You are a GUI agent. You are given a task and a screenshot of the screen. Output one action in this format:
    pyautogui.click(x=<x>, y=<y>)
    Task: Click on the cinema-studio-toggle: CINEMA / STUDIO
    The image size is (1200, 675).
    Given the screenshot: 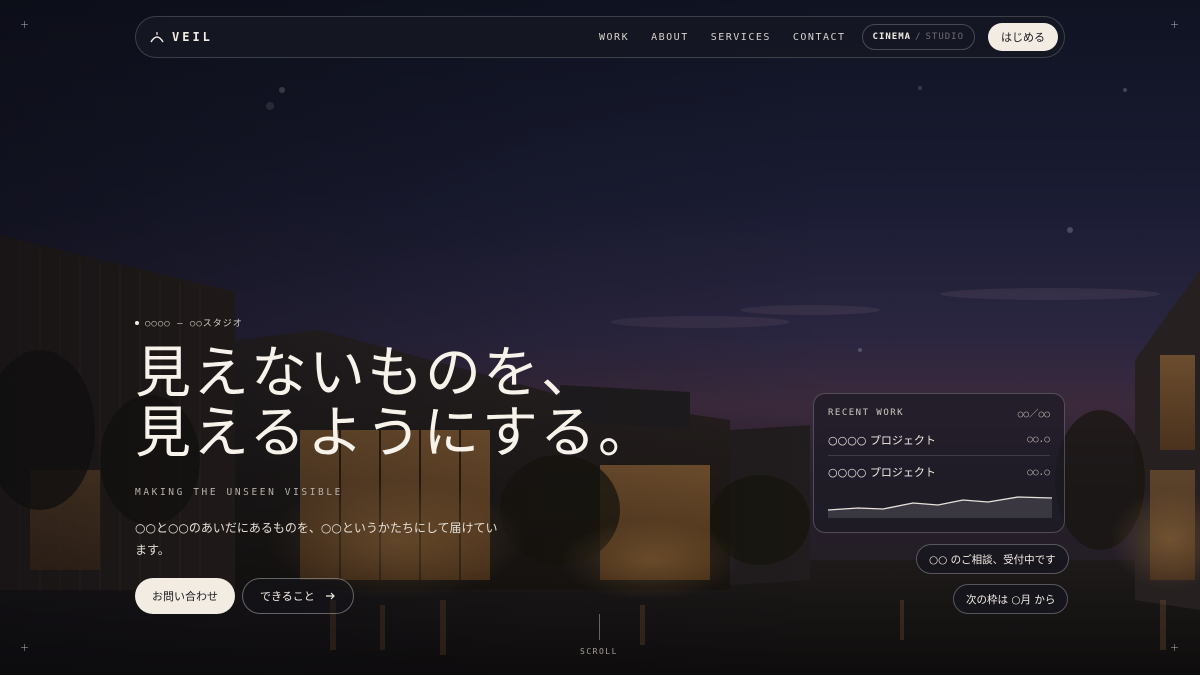 What is the action you would take?
    pyautogui.click(x=918, y=37)
    